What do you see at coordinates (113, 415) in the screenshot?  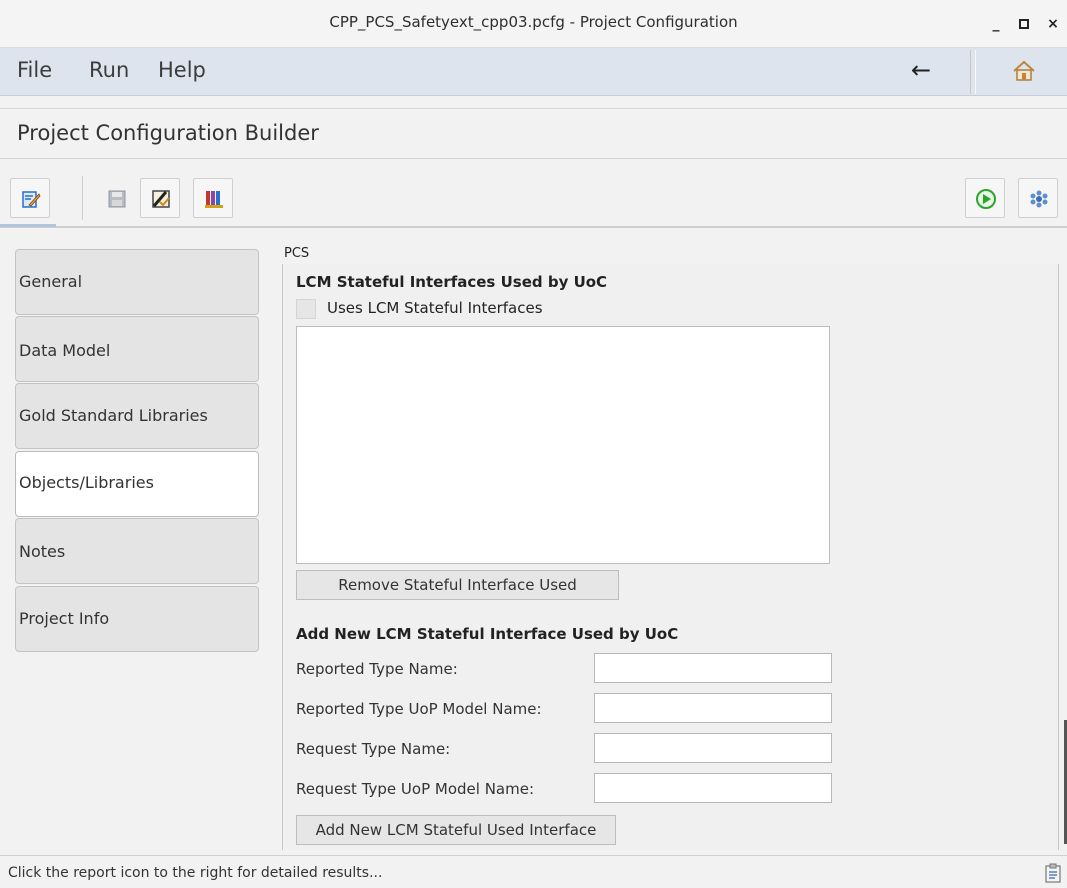 I see `tab-label: Gold Standard Libraries` at bounding box center [113, 415].